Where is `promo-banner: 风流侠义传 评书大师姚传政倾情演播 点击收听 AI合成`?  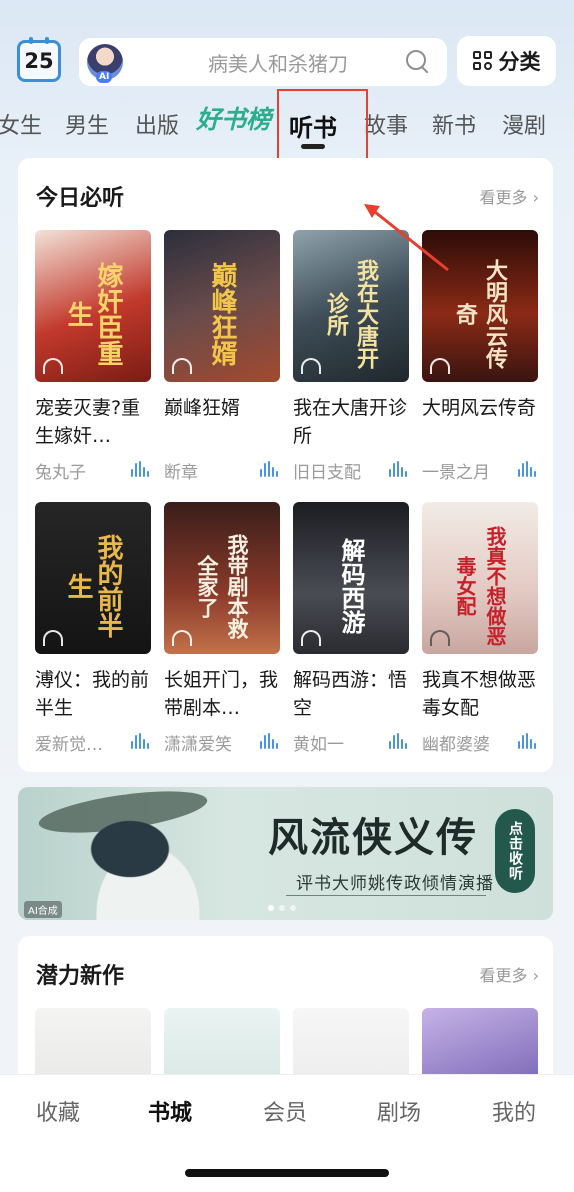
promo-banner: 风流侠义传 评书大师姚传政倾情演播 点击收听 AI合成 is located at coordinates (285, 853).